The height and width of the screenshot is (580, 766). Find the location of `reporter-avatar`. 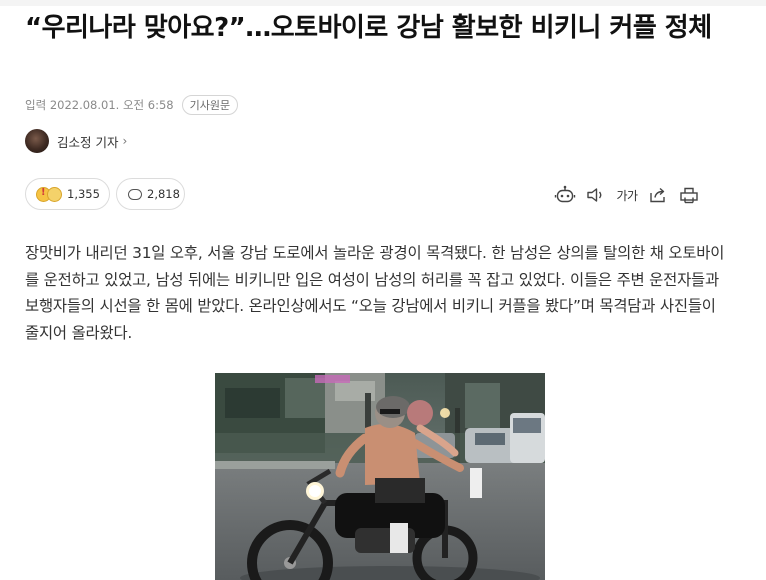

reporter-avatar is located at coordinates (37, 141).